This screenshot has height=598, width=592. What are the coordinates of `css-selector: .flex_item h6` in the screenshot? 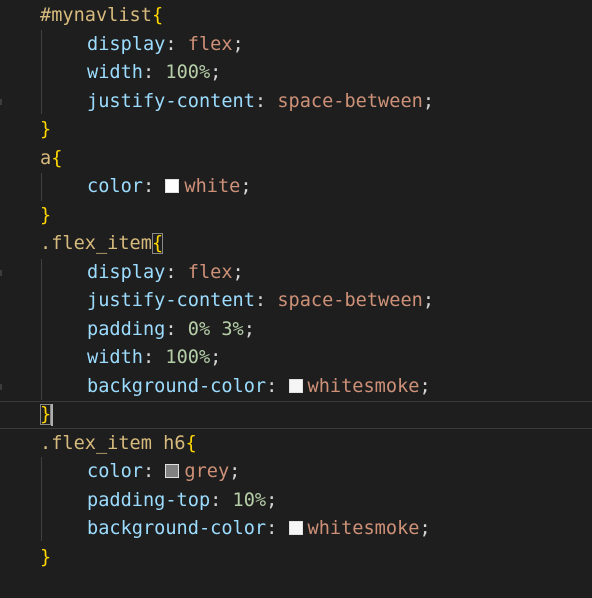 It's located at (113, 443).